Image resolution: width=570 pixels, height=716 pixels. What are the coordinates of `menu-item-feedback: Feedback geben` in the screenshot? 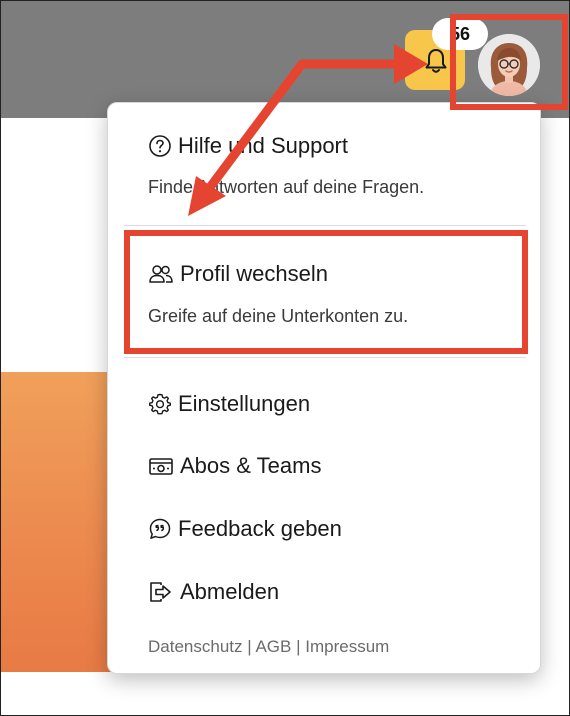 It's located at (245, 529).